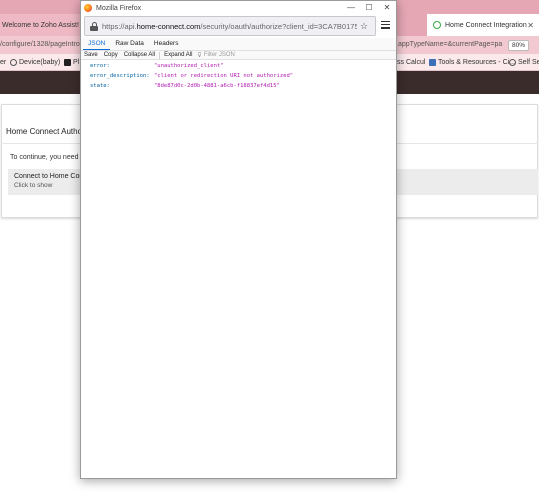 This screenshot has width=539, height=500. What do you see at coordinates (91, 55) in the screenshot?
I see `save-button: Save` at bounding box center [91, 55].